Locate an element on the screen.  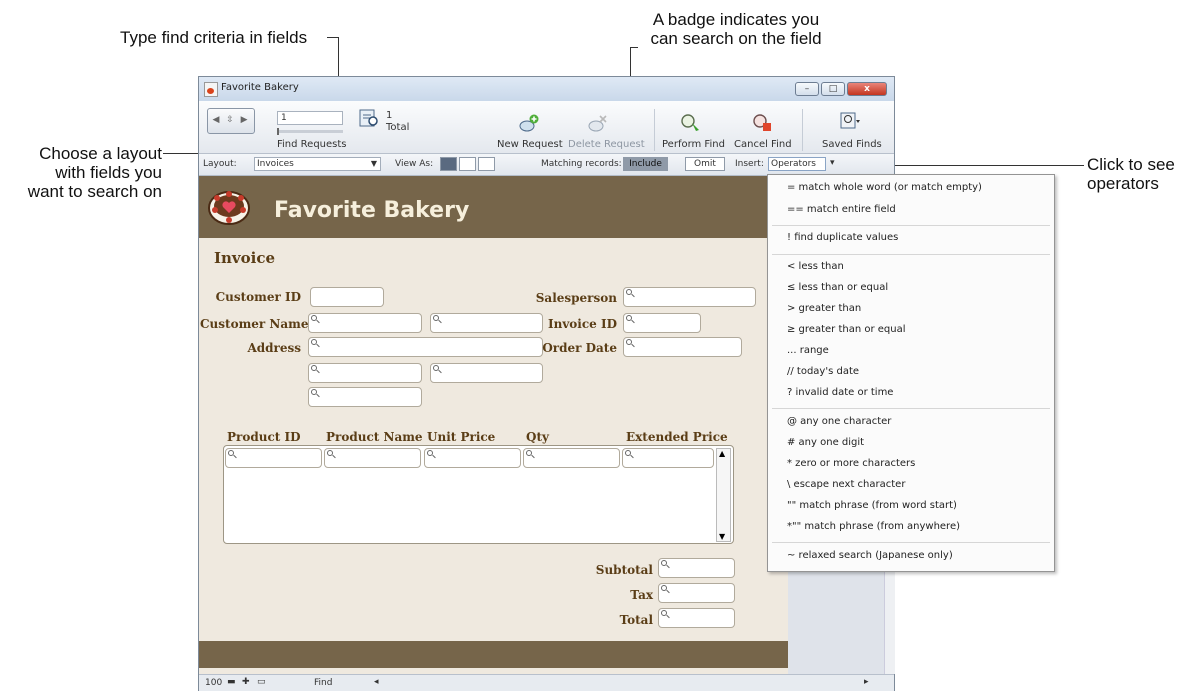
tax-field is located at coordinates (696, 593).